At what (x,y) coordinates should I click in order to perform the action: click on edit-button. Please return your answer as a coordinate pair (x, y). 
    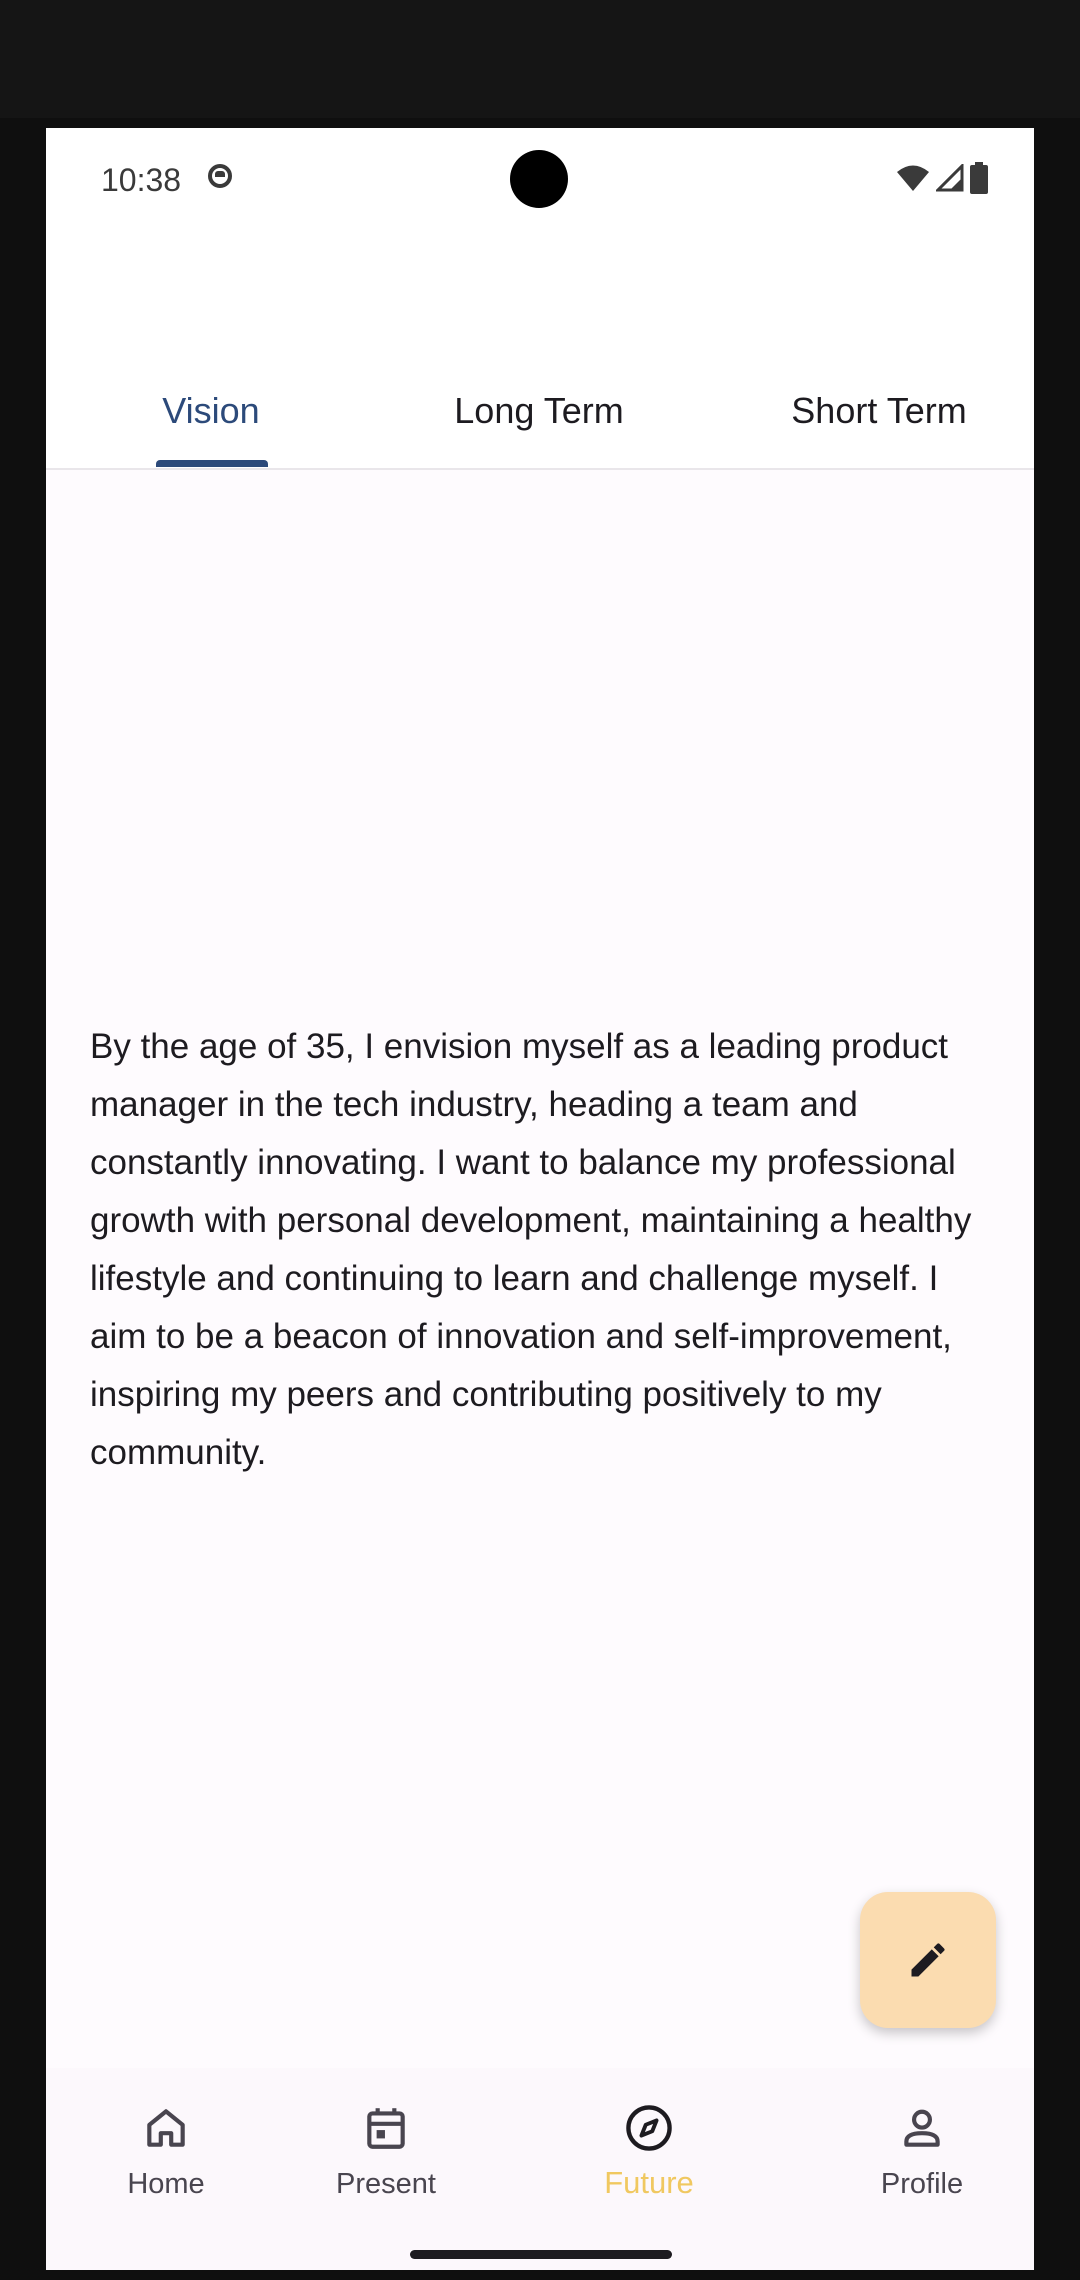
    Looking at the image, I should click on (928, 1960).